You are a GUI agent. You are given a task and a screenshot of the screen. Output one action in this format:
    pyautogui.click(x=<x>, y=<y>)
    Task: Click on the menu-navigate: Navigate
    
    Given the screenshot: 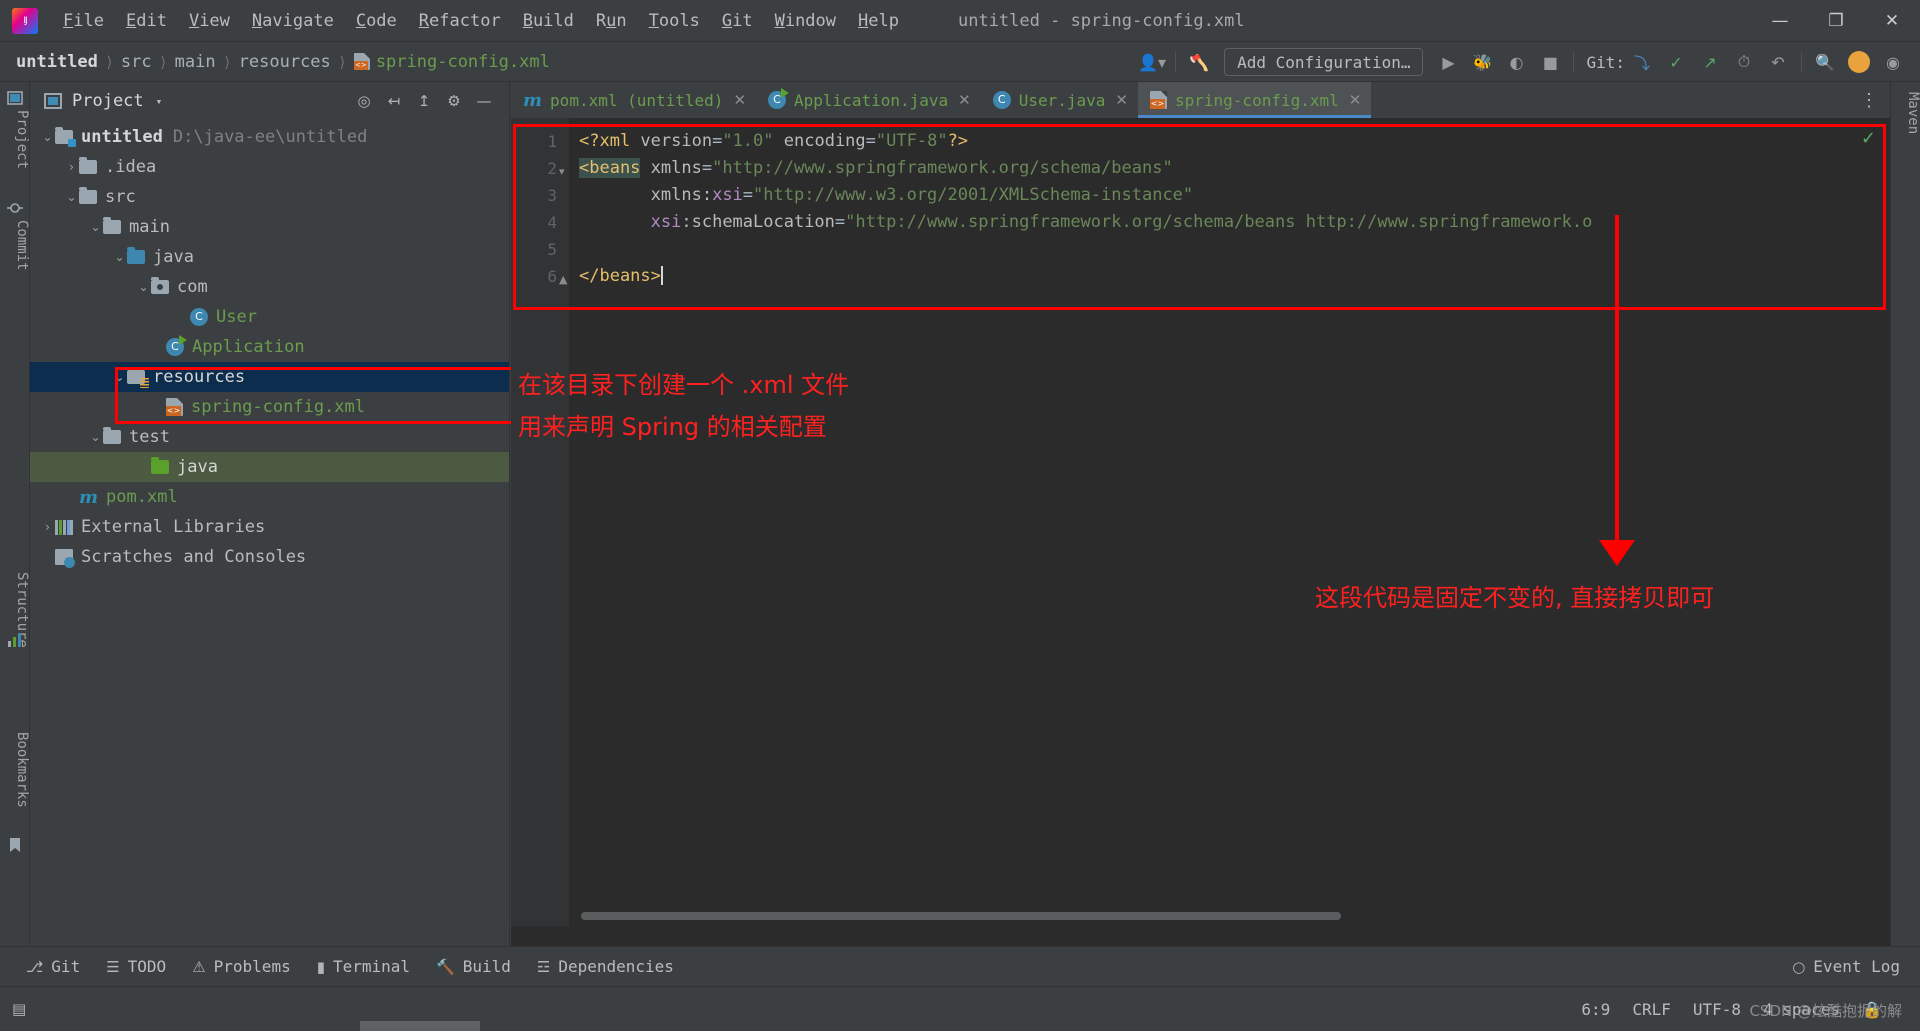 What is the action you would take?
    pyautogui.click(x=293, y=21)
    